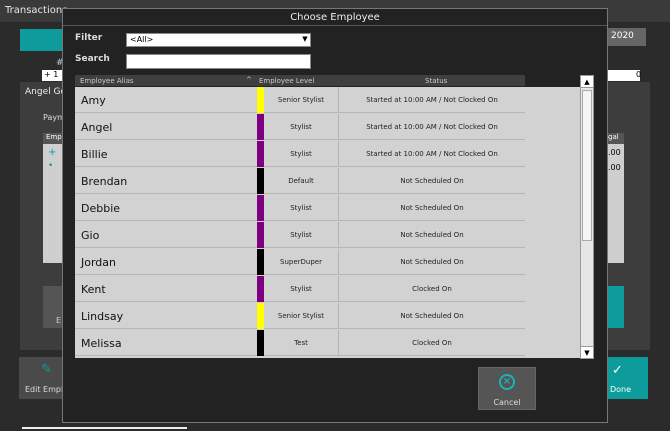 This screenshot has height=431, width=670. I want to click on list-scrollbar: ▲ ▼, so click(587, 217).